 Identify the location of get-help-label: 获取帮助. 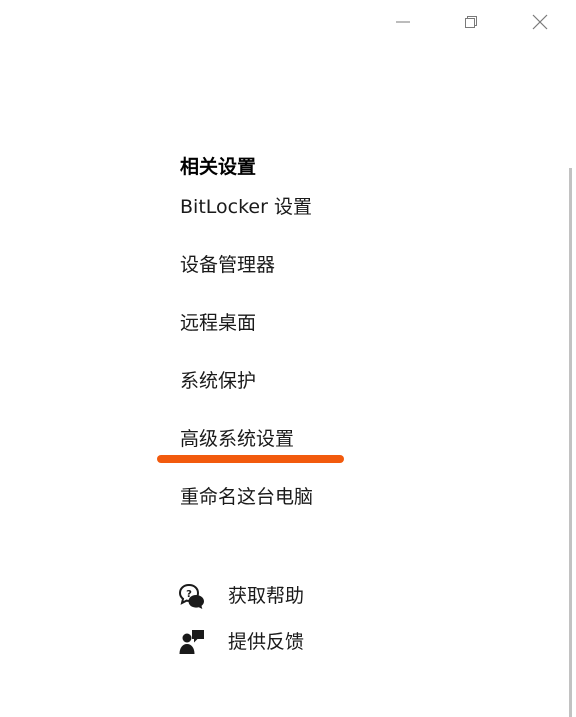
(266, 596).